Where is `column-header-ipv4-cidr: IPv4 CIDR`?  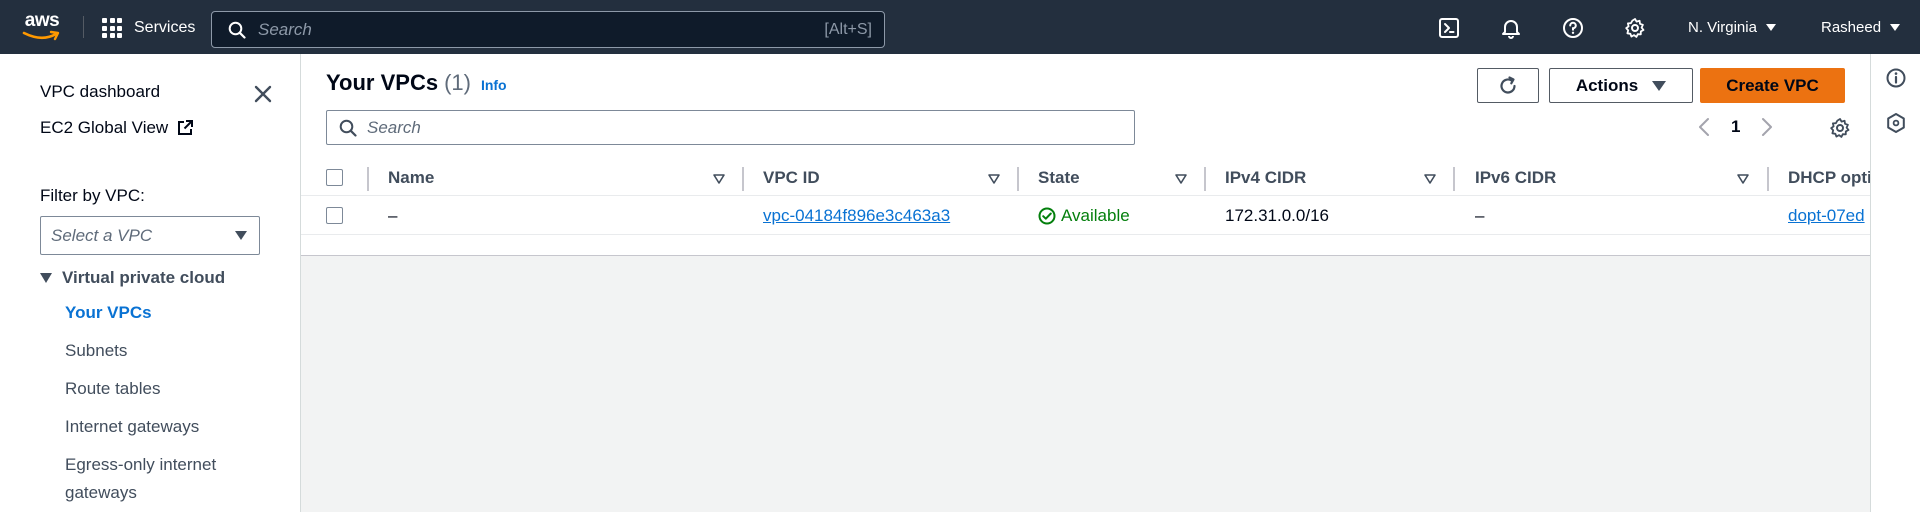
column-header-ipv4-cidr: IPv4 CIDR is located at coordinates (1265, 178).